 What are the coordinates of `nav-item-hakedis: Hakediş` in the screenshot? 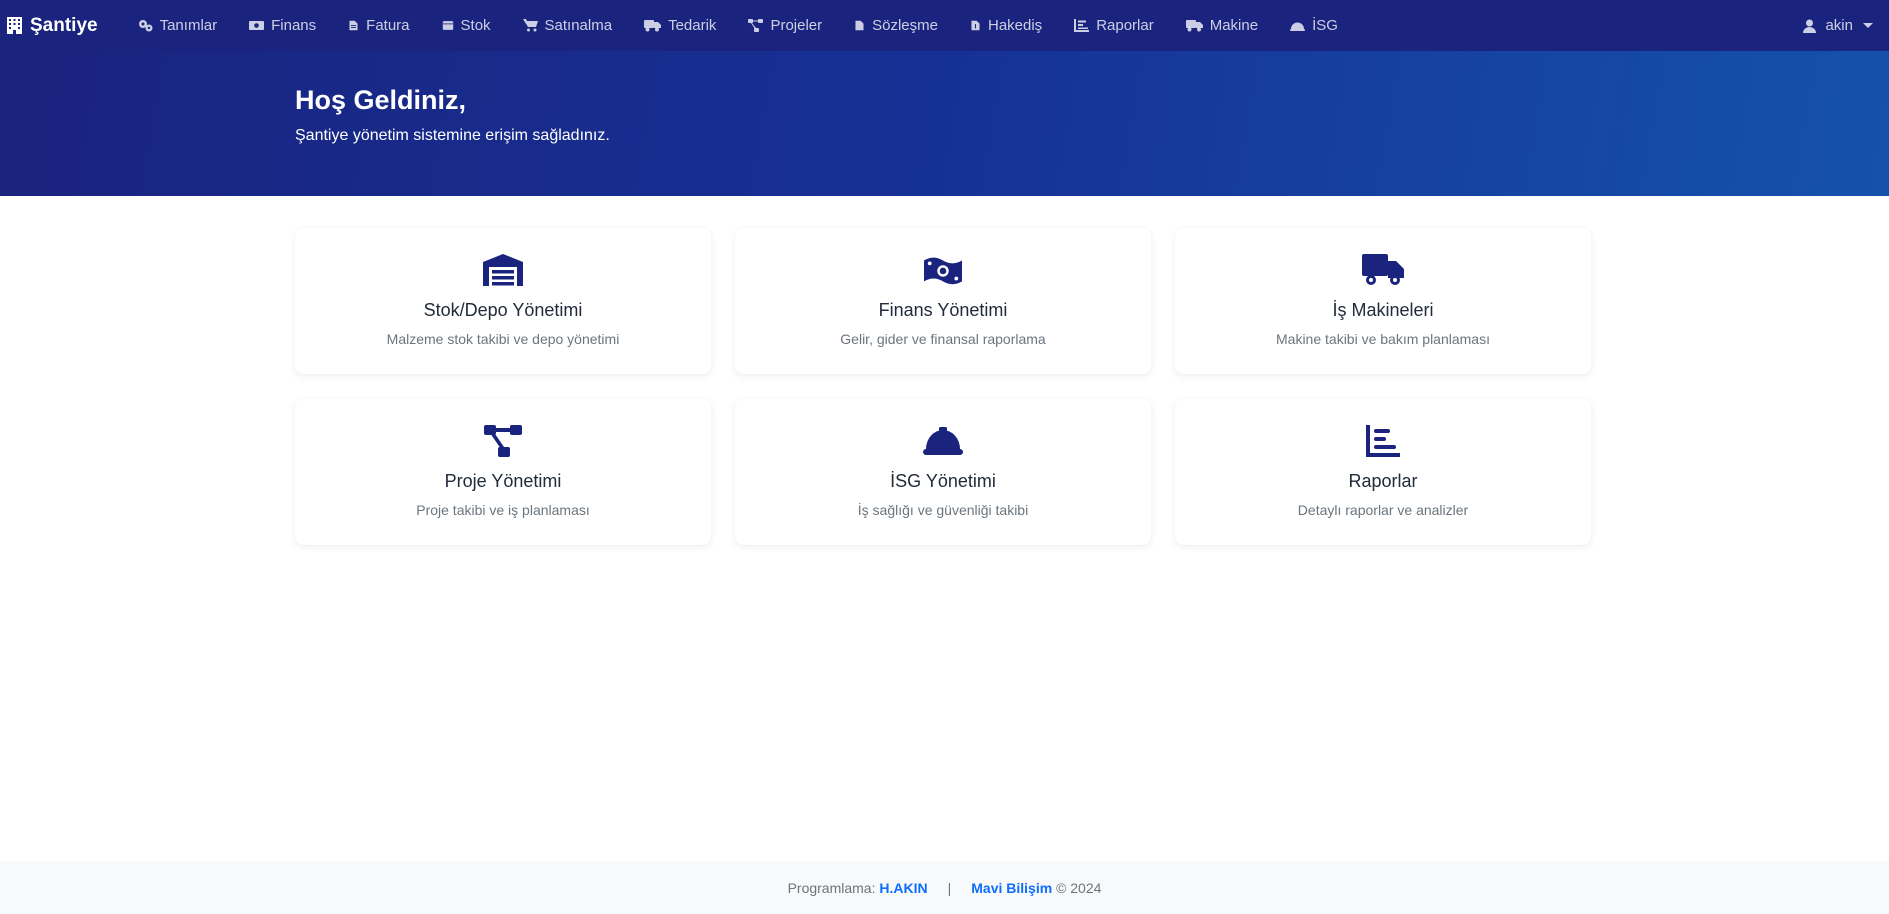 It's located at (1006, 25).